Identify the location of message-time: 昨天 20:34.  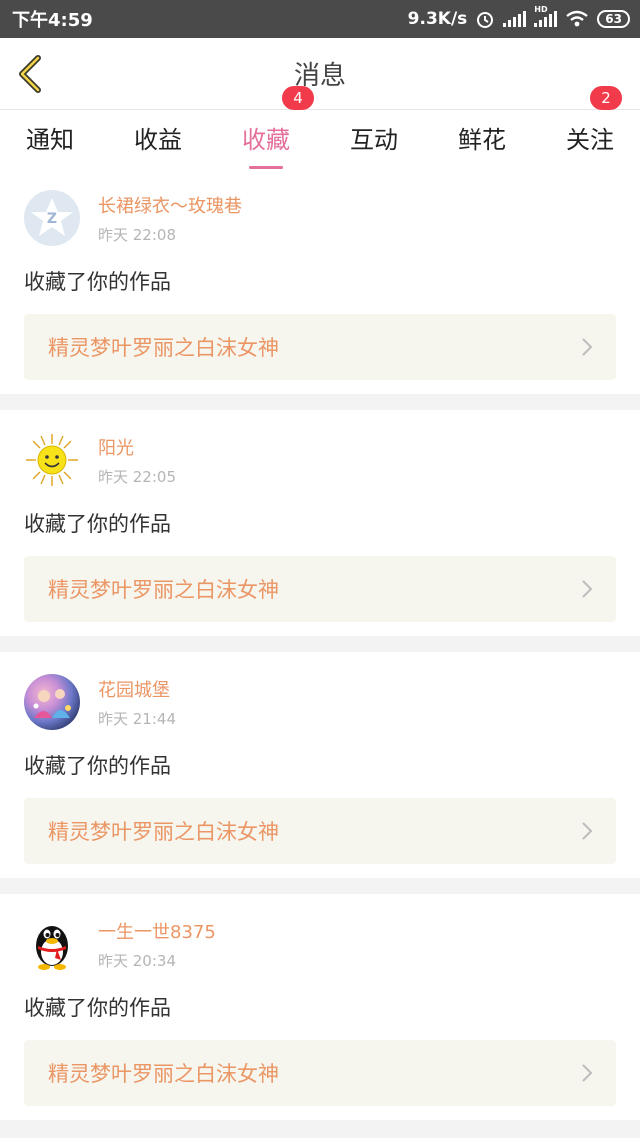
(137, 960).